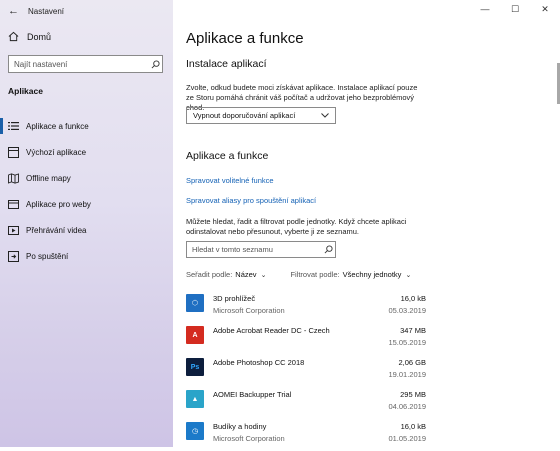  What do you see at coordinates (407, 374) in the screenshot?
I see `app-date: 19.01.2019` at bounding box center [407, 374].